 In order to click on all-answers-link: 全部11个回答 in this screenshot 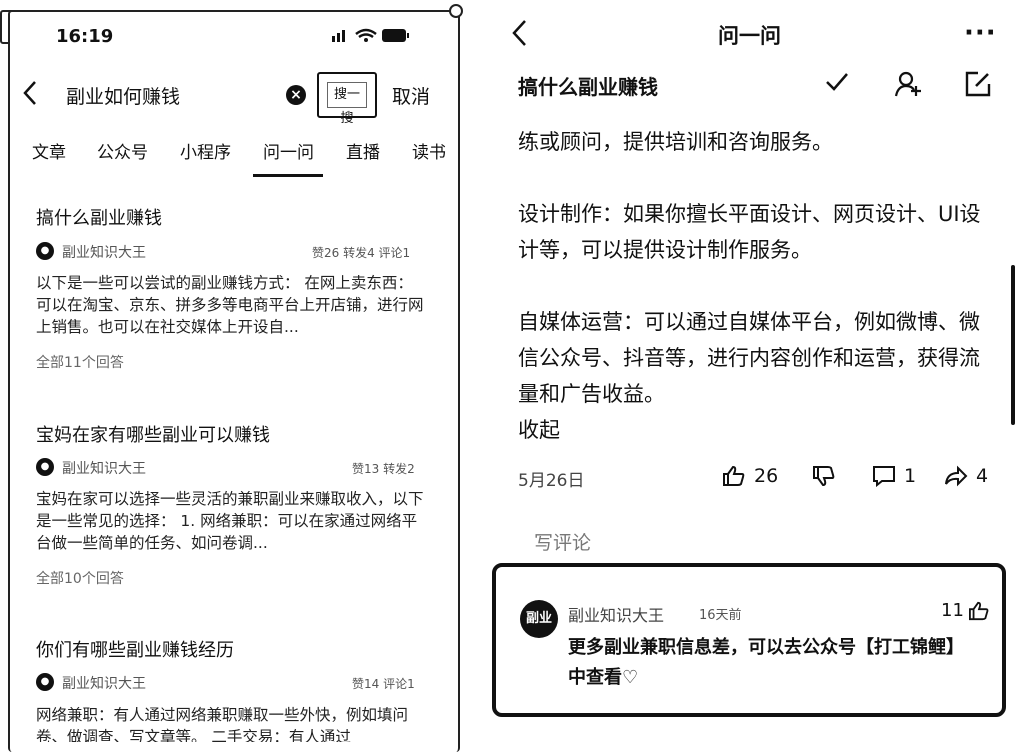, I will do `click(80, 362)`.